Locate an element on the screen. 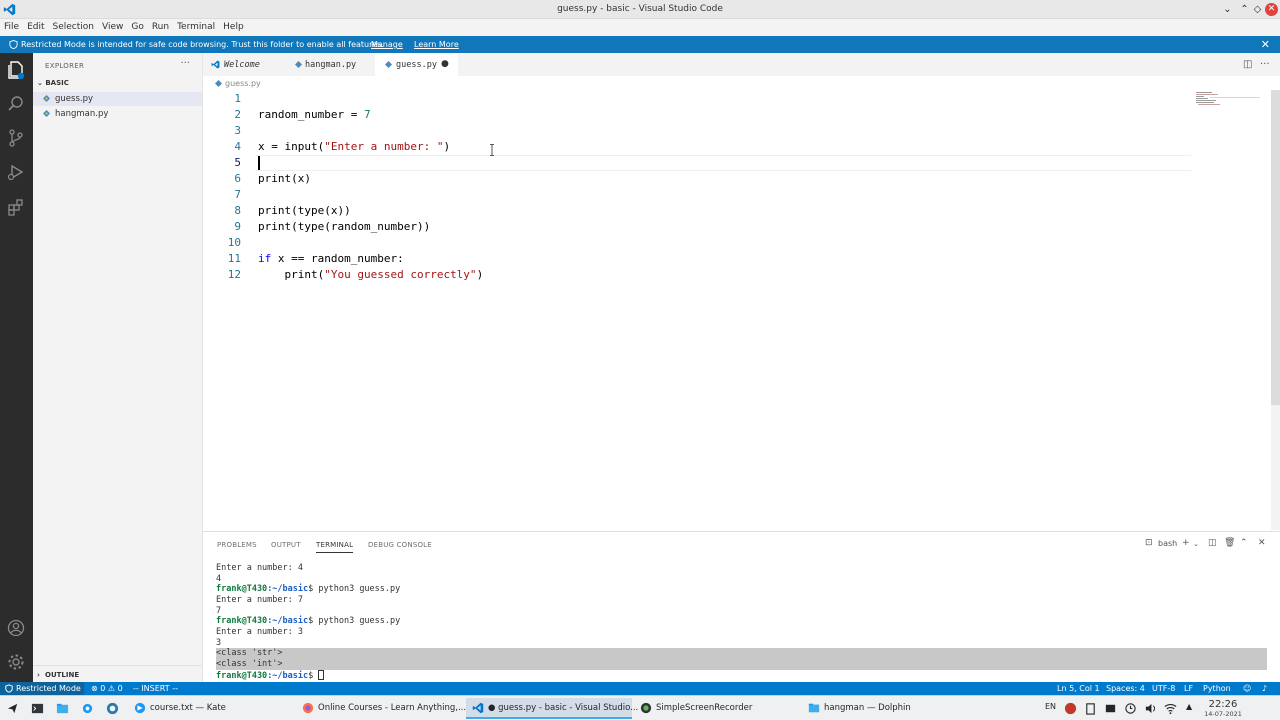 The image size is (1280, 720). code-text: print("You guessed correctly") is located at coordinates (371, 274).